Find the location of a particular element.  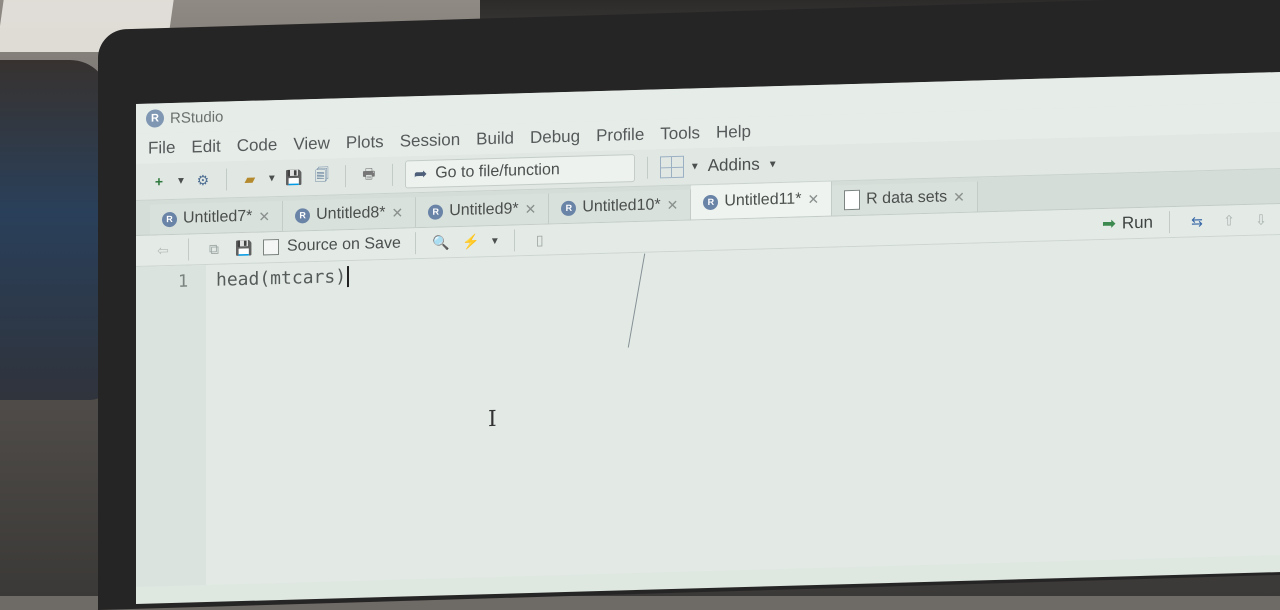

menu-plots: Plots is located at coordinates (365, 142).